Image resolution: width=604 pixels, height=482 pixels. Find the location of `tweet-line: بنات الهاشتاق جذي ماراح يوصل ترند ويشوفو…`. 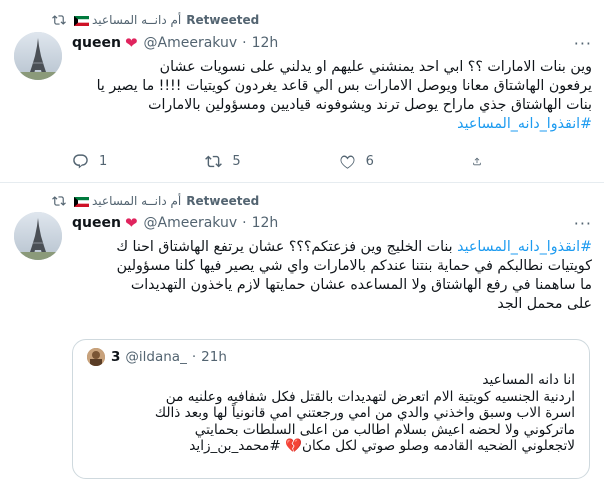

tweet-line: بنات الهاشتاق جذي ماراح يوصل ترند ويشوفو… is located at coordinates (370, 105).